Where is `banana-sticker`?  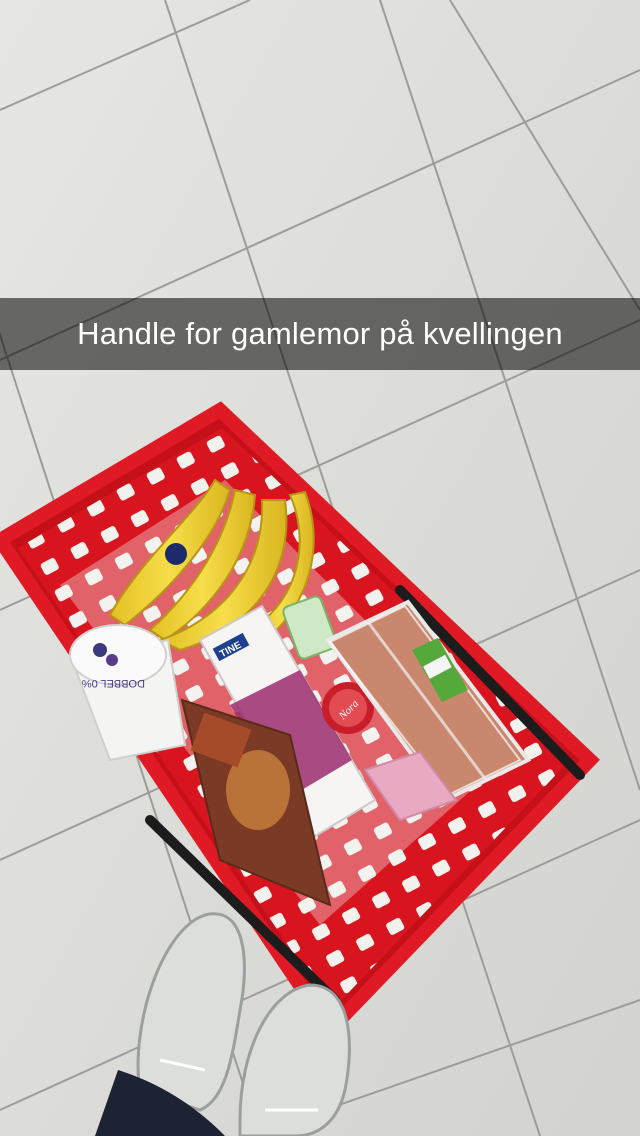 banana-sticker is located at coordinates (176, 554).